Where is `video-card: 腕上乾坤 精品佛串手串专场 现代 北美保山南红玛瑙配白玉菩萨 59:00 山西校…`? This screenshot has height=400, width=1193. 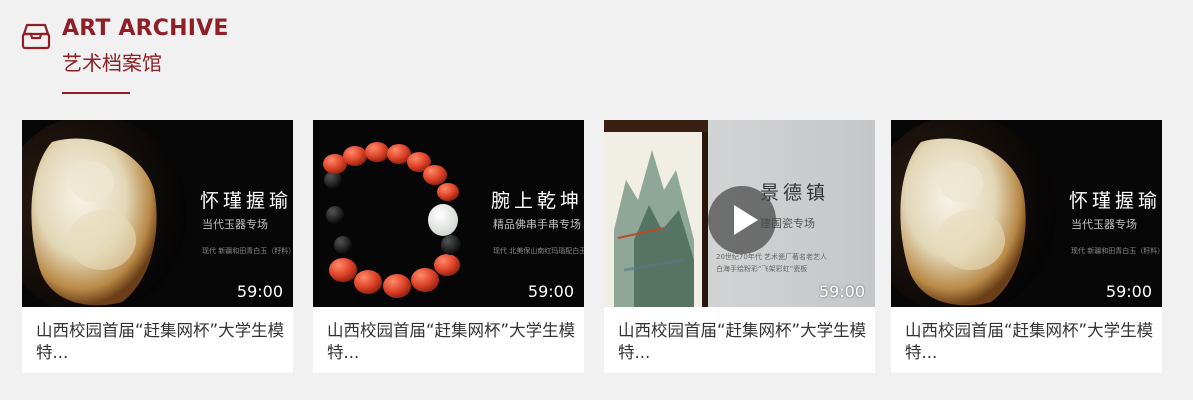
video-card: 腕上乾坤 精品佛串手串专场 现代 北美保山南红玛瑙配白玉菩萨 59:00 山西校… is located at coordinates (448, 246).